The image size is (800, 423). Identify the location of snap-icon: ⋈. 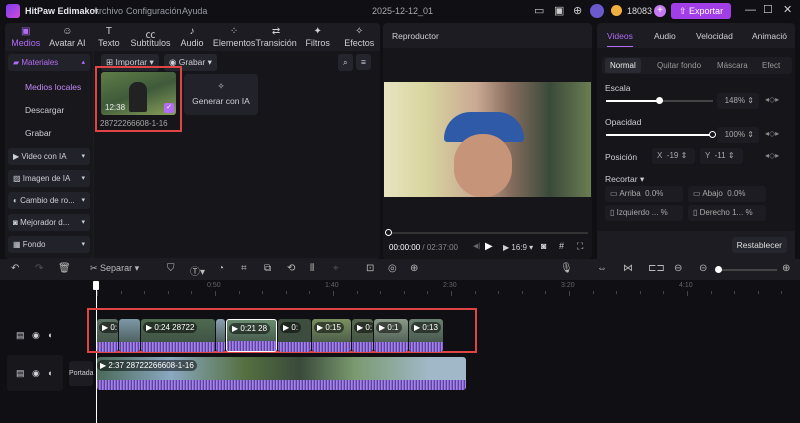
(628, 268).